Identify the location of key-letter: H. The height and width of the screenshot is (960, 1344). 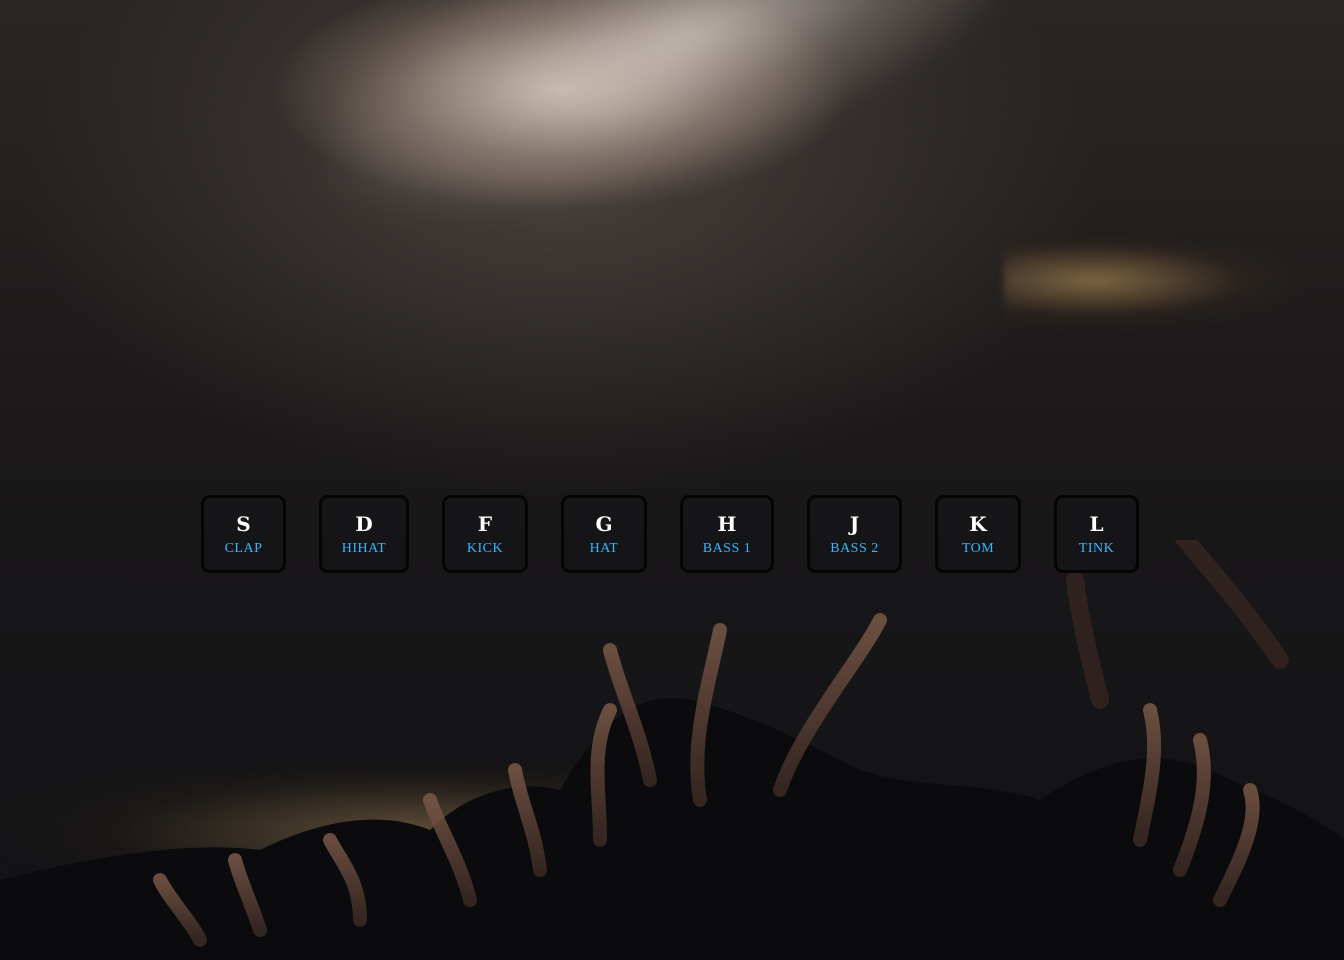
(727, 524).